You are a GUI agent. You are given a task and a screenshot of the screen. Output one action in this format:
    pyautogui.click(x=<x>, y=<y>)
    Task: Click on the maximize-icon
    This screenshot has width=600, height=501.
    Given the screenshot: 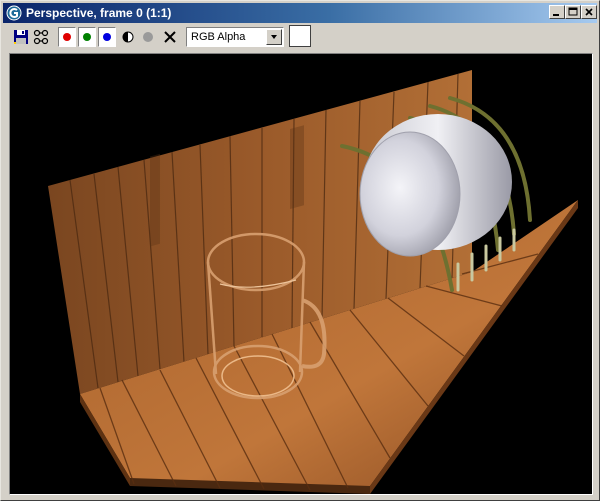 What is the action you would take?
    pyautogui.click(x=573, y=11)
    